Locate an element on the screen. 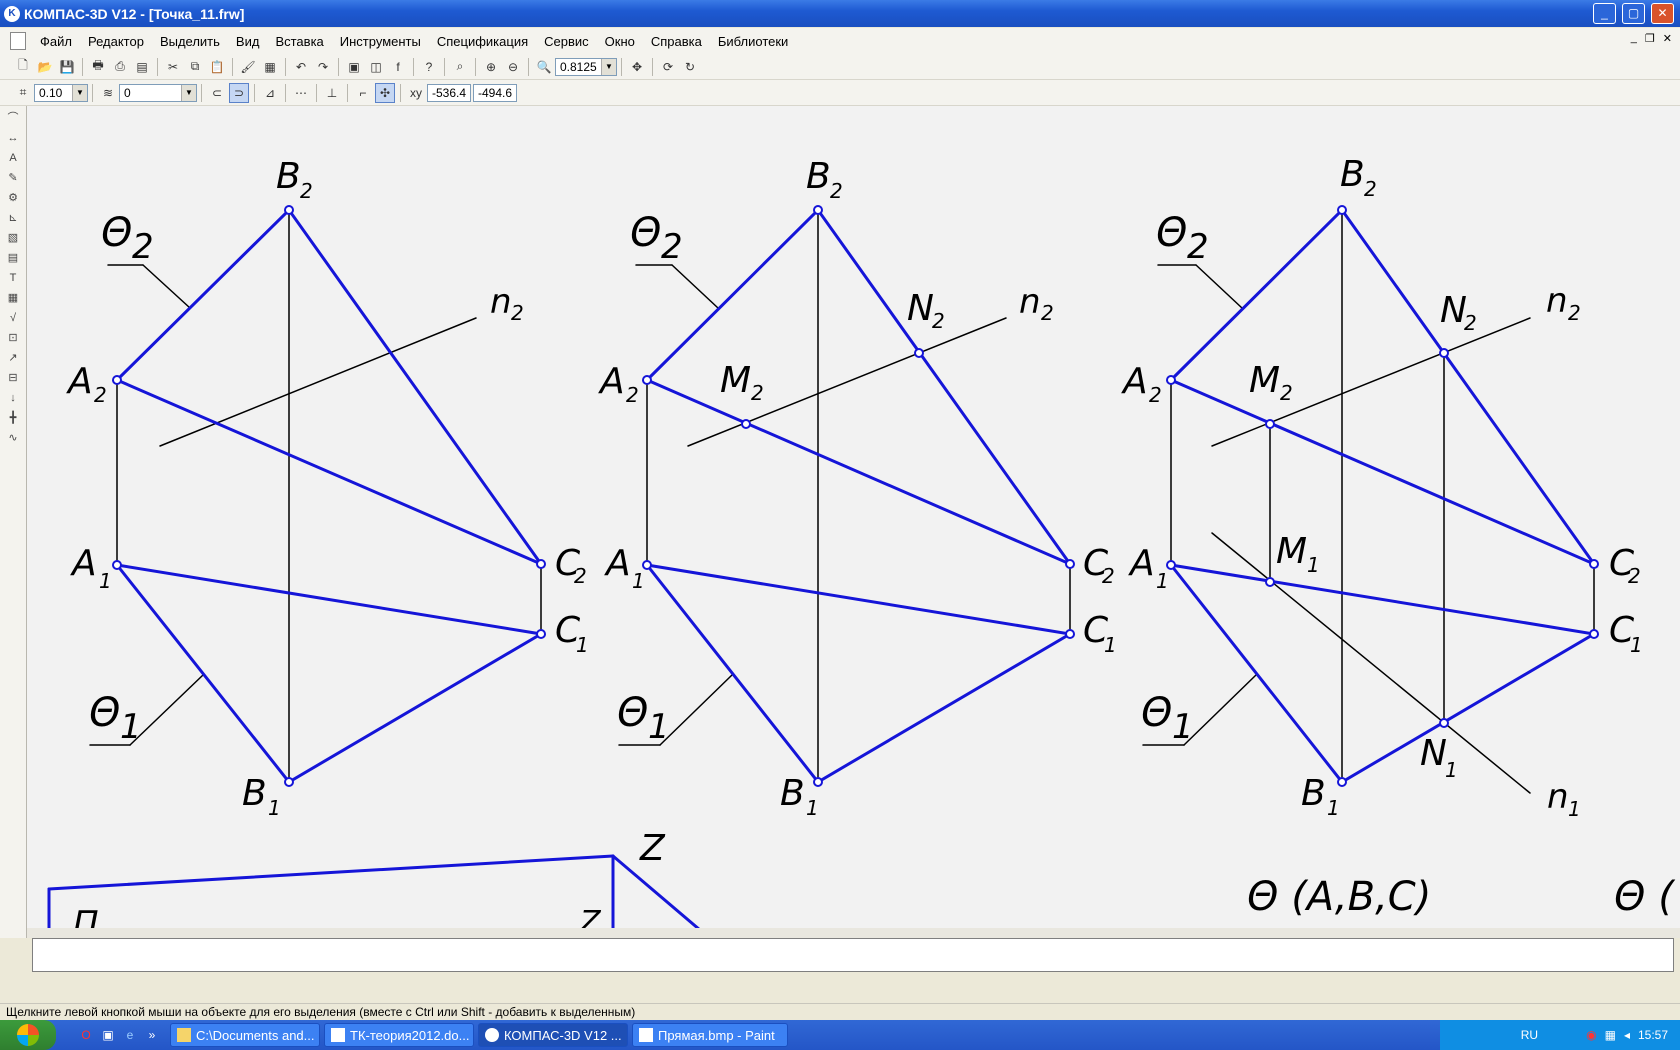 This screenshot has width=1680, height=1050. opera-icon: O is located at coordinates (86, 1035).